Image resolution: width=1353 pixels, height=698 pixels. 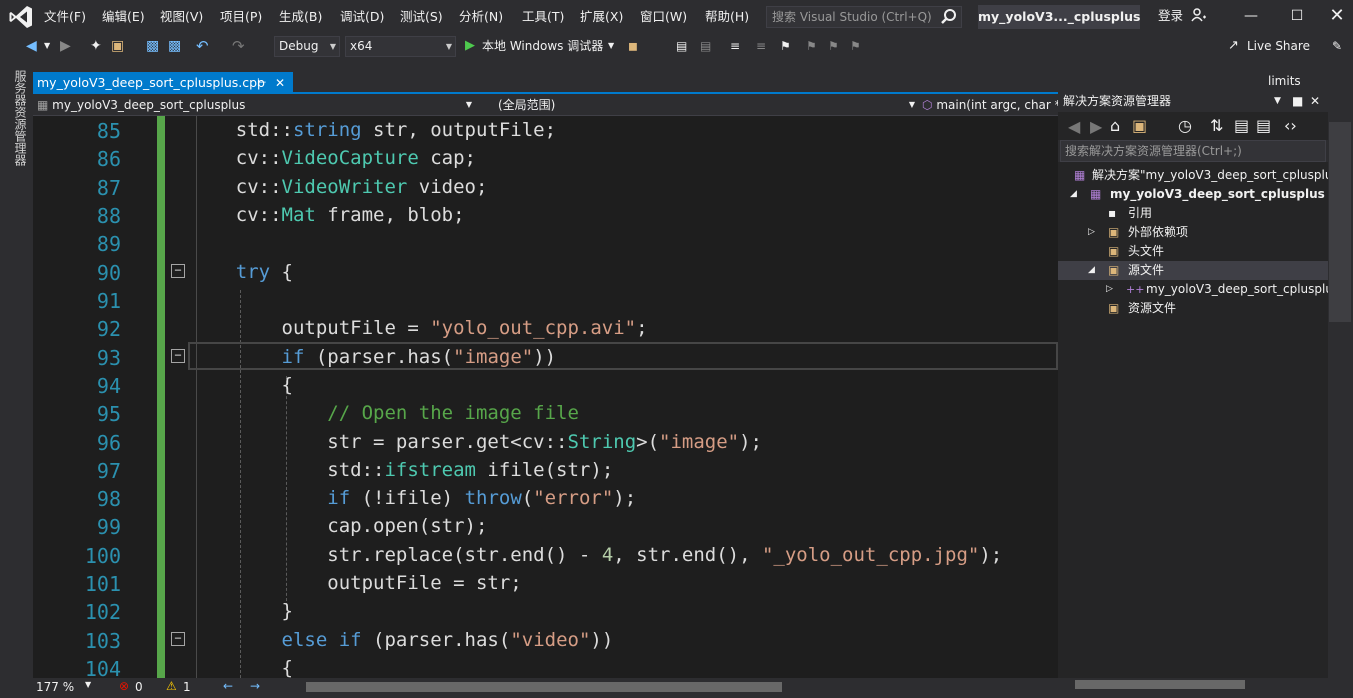 What do you see at coordinates (55, 687) in the screenshot?
I see `zoom-level: 177 %` at bounding box center [55, 687].